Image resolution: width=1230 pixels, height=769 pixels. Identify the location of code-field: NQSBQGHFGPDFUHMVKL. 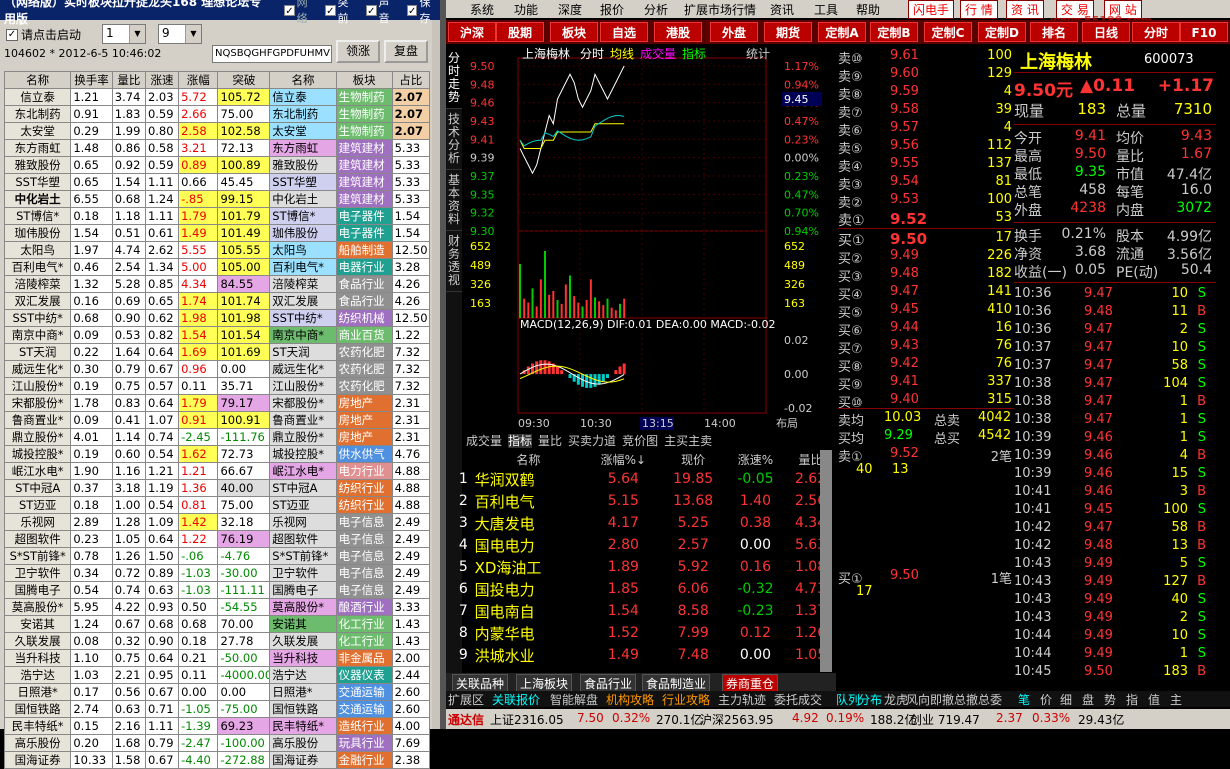
(272, 54).